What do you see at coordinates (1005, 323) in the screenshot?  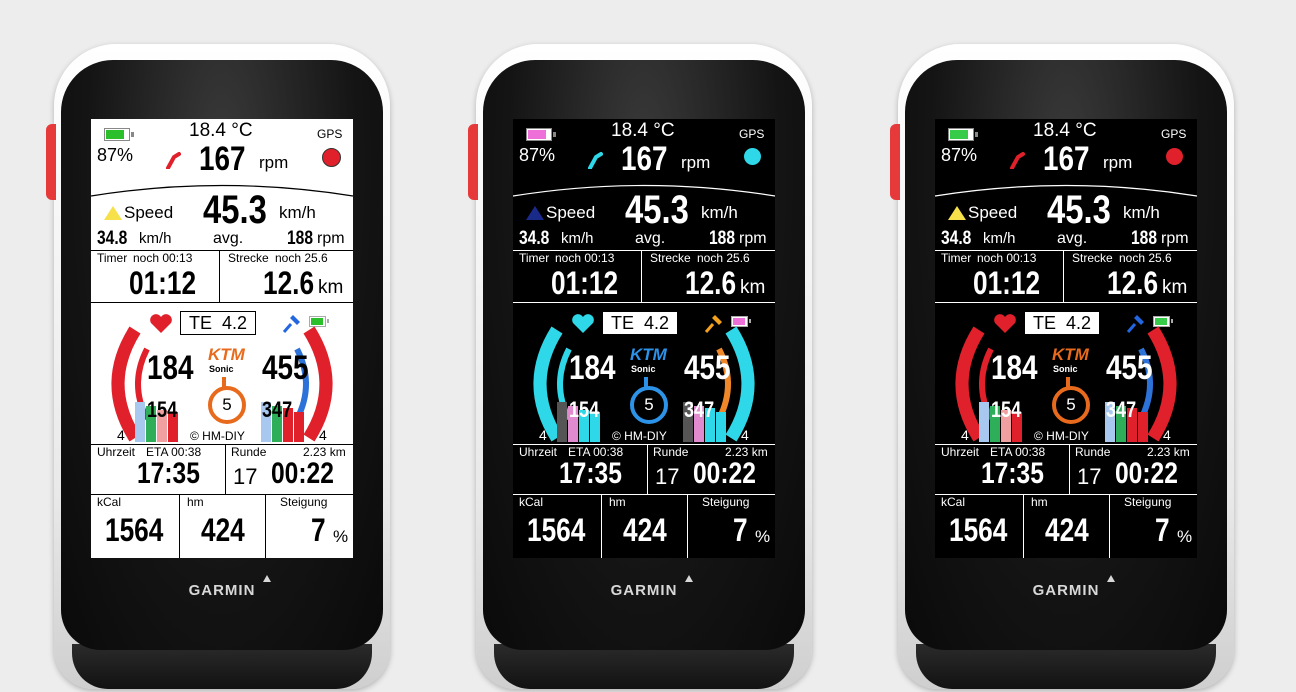 I see `heart-icon` at bounding box center [1005, 323].